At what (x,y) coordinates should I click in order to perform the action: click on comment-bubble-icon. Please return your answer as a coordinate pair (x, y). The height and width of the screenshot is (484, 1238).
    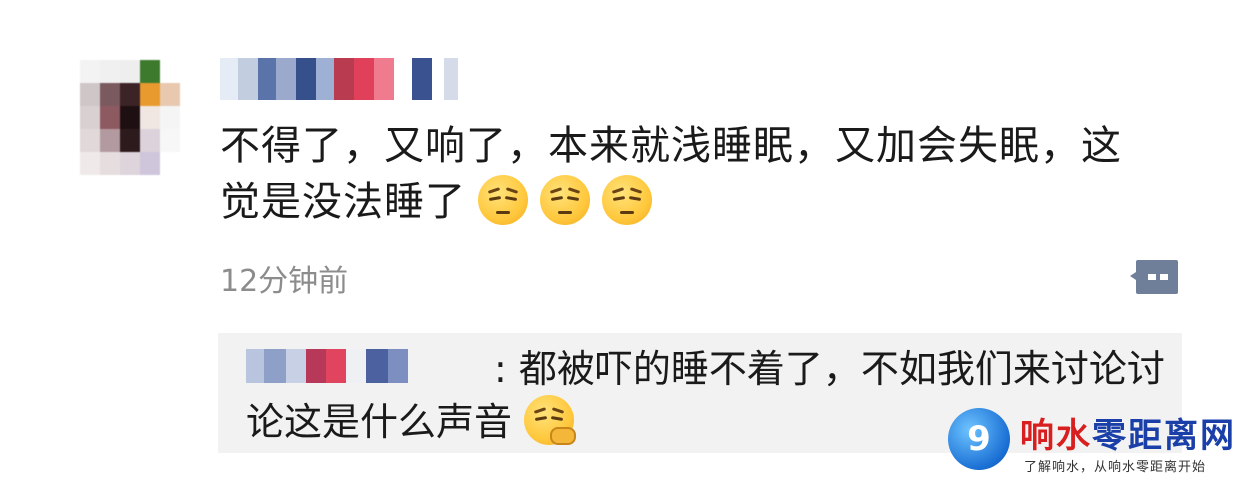
    Looking at the image, I should click on (1154, 277).